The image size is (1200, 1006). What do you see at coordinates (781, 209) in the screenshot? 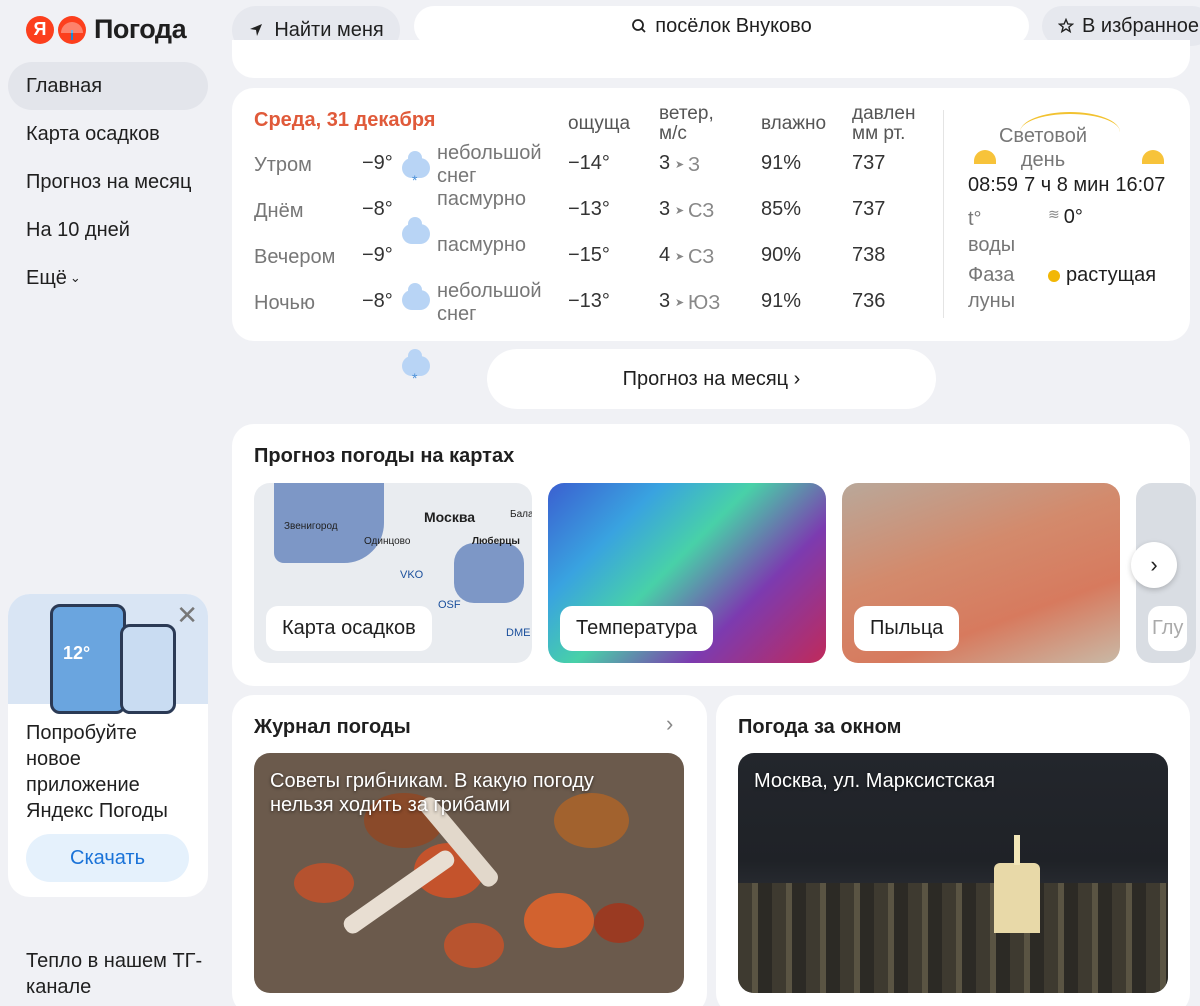
I see `humidity: 85%` at bounding box center [781, 209].